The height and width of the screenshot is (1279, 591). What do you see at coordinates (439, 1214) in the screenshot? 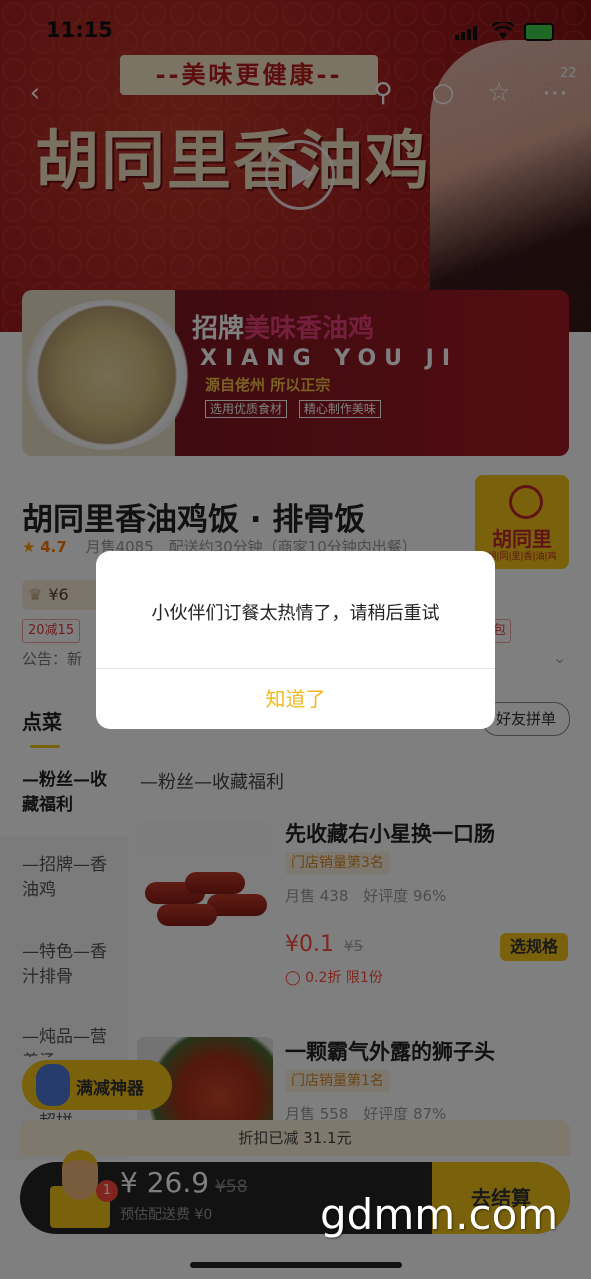
I see `watermark: gdmm.com` at bounding box center [439, 1214].